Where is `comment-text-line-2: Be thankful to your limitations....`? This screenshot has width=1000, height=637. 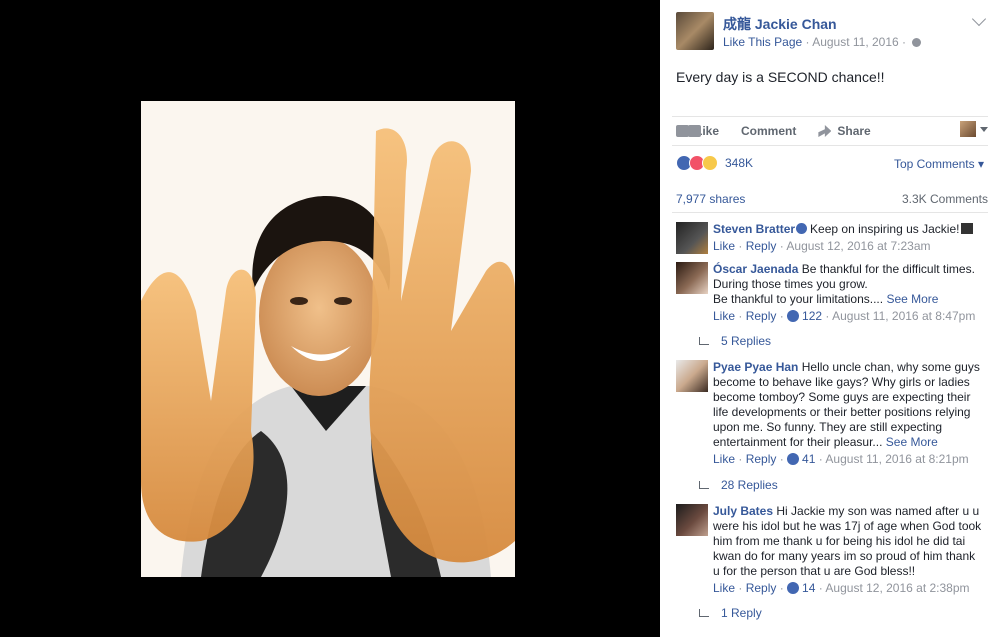
comment-text-line-2: Be thankful to your limitations.... is located at coordinates (798, 299).